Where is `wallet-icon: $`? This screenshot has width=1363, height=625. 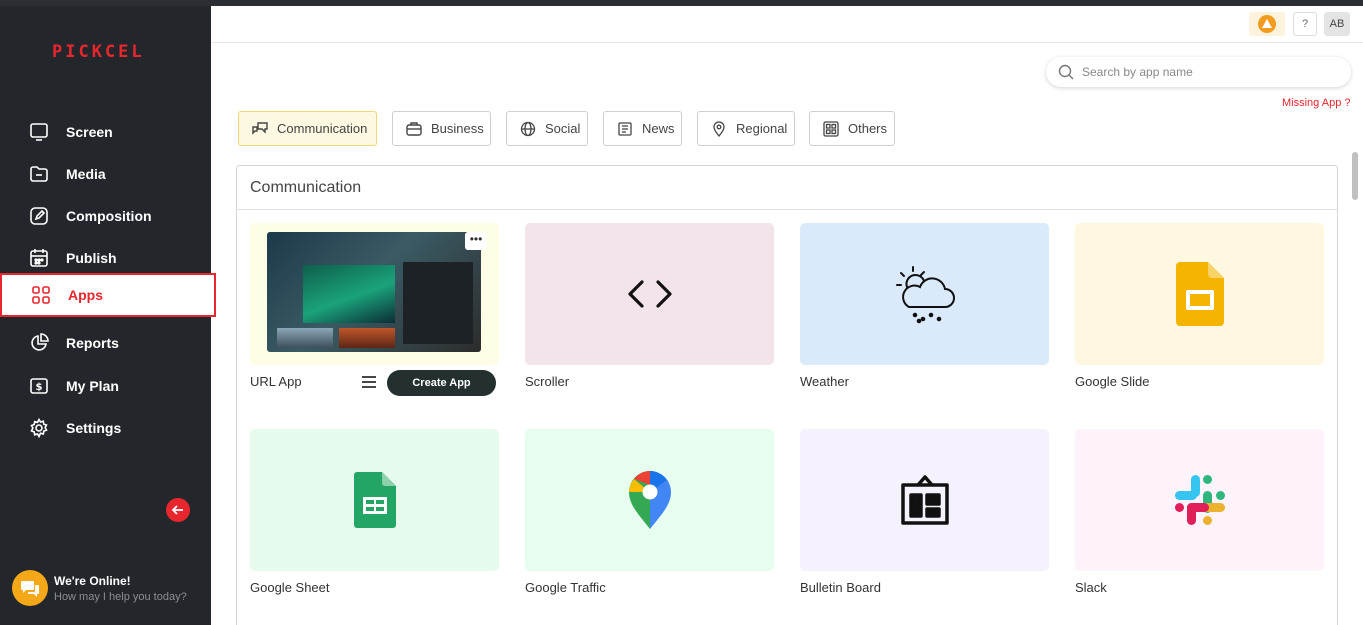
wallet-icon: $ is located at coordinates (39, 386).